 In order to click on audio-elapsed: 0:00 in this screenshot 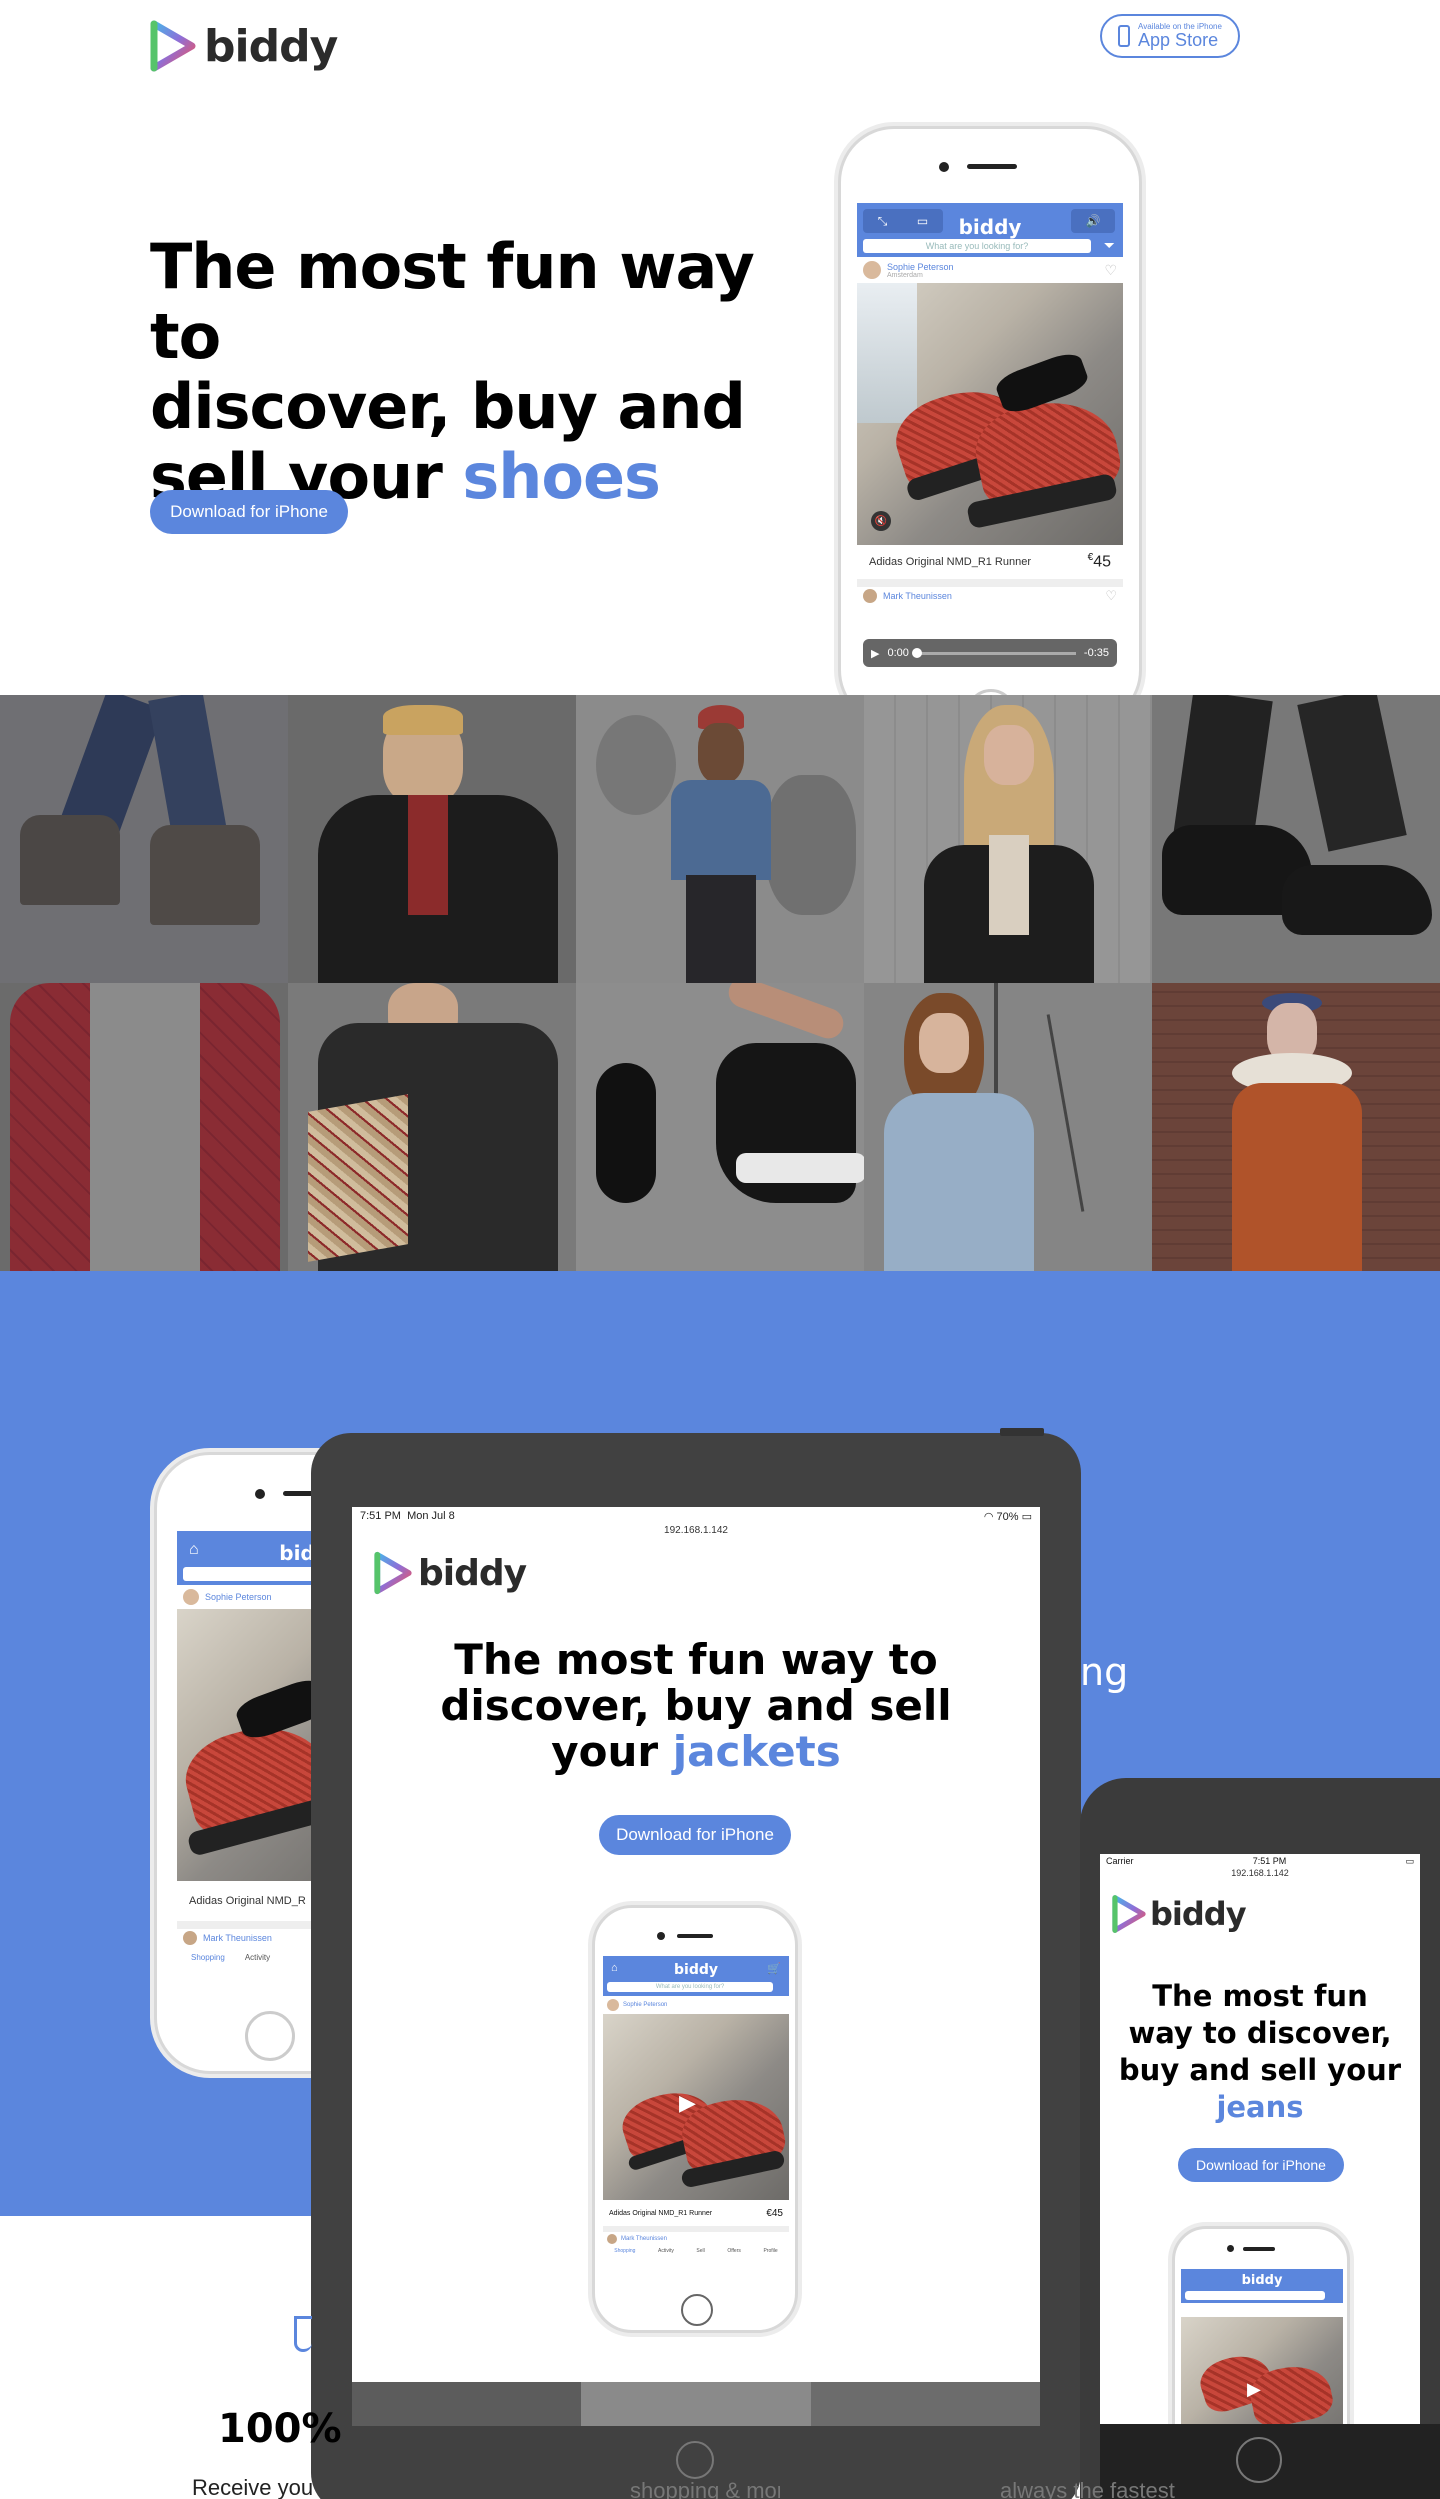, I will do `click(898, 653)`.